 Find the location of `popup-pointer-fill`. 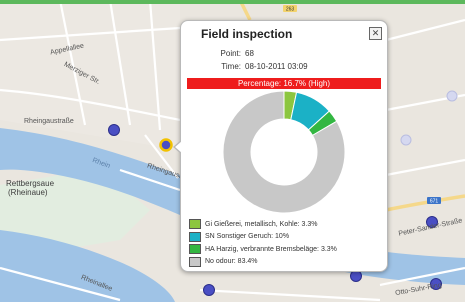

popup-pointer-fill is located at coordinates (178, 147).